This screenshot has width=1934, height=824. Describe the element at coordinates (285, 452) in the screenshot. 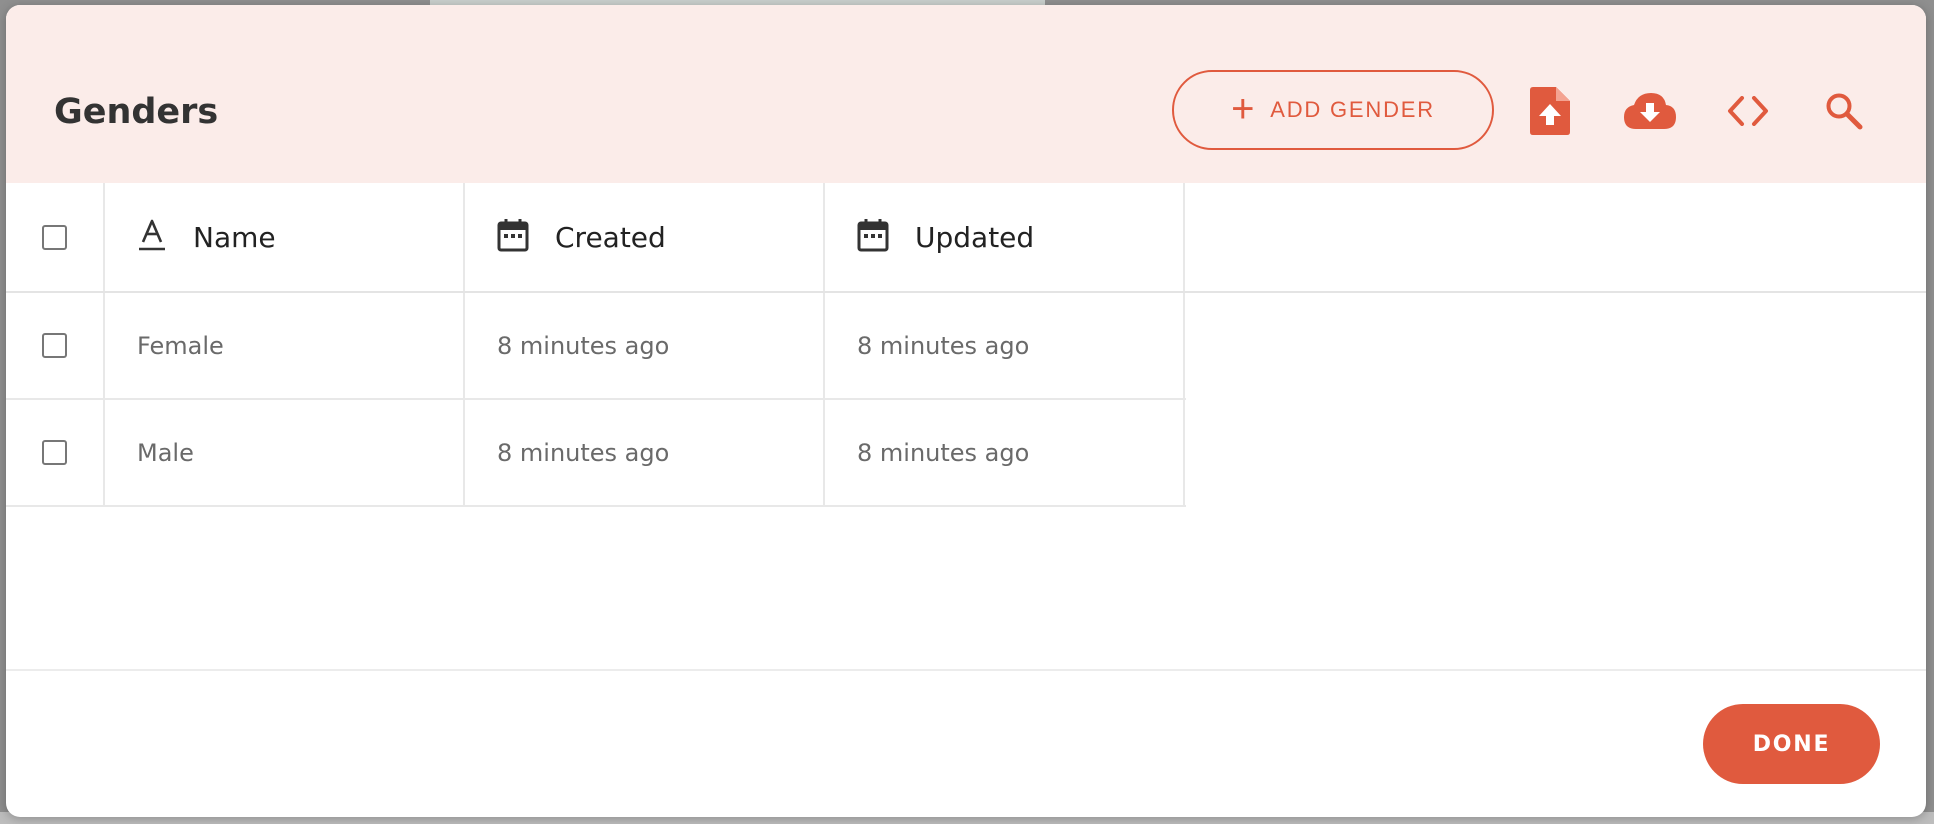

I see `name-cell: Male` at that location.